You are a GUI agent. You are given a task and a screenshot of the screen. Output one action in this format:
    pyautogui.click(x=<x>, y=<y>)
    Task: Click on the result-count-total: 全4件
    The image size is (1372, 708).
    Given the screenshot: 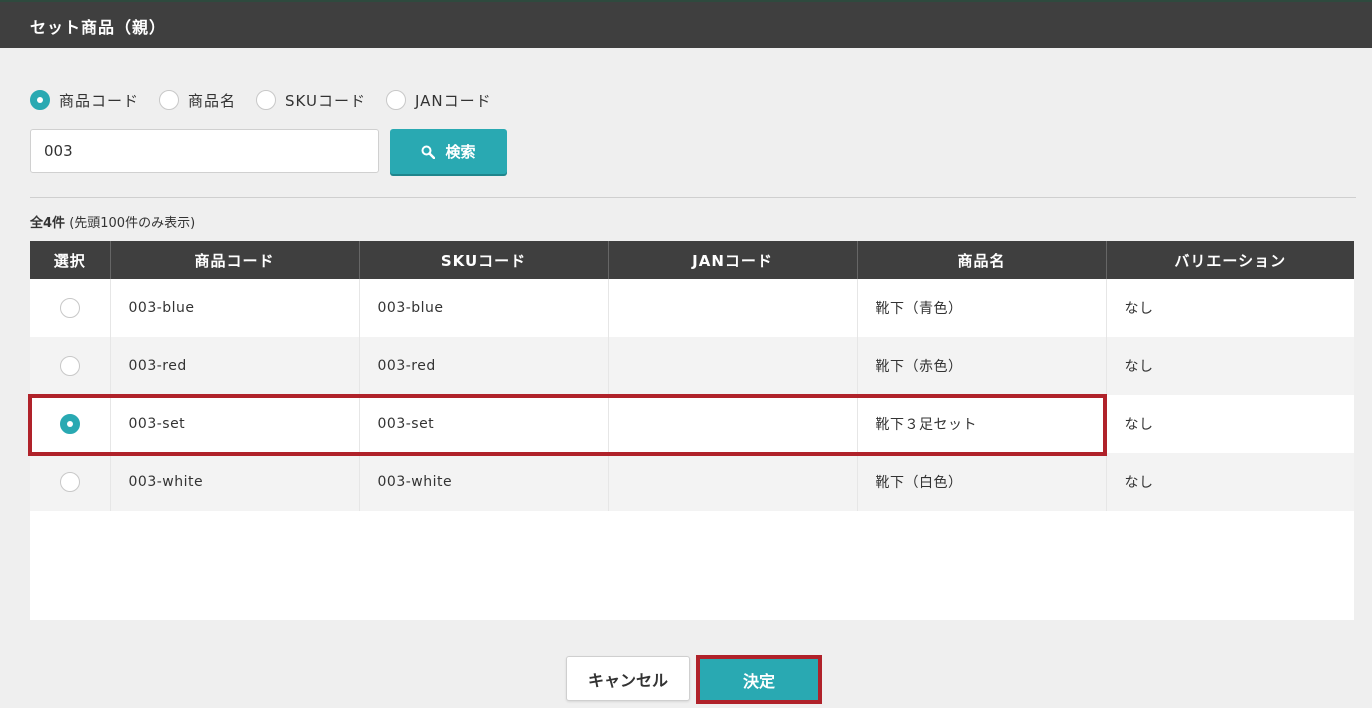 What is the action you would take?
    pyautogui.click(x=48, y=223)
    